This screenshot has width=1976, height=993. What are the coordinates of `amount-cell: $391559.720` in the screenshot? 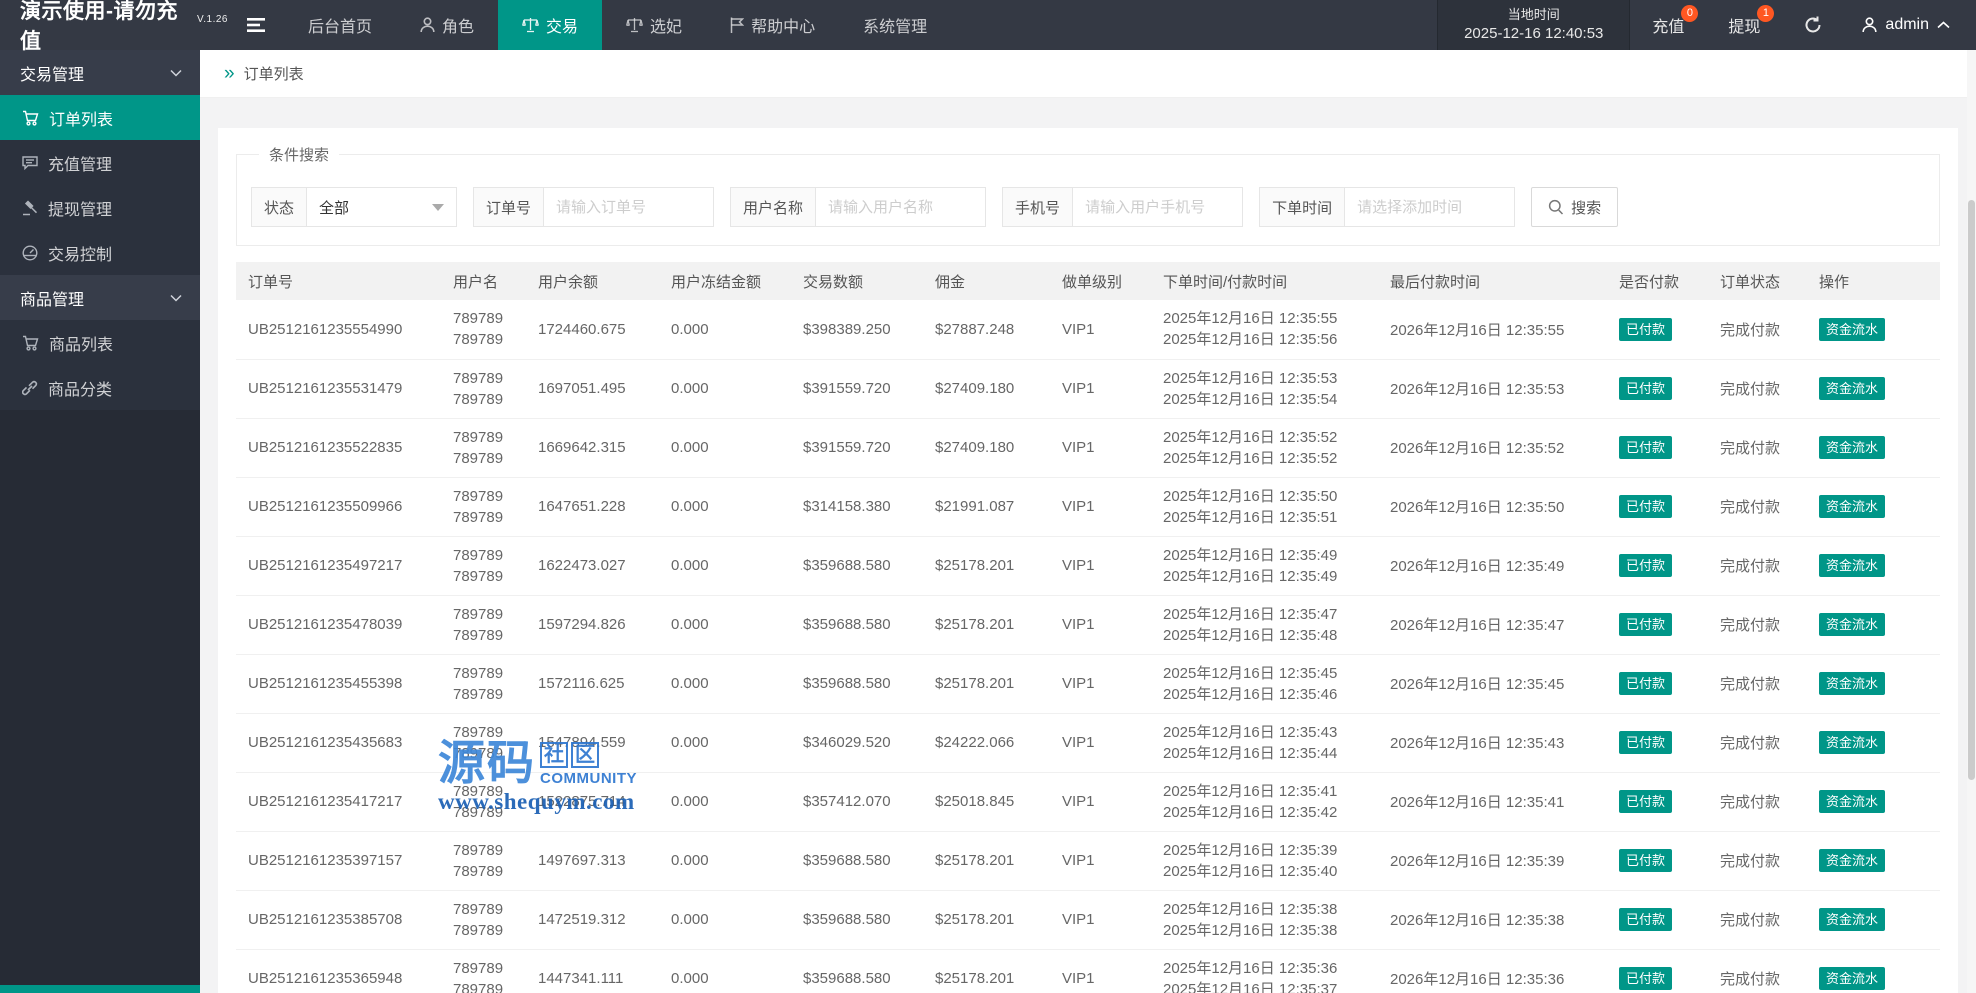 It's located at (857, 448).